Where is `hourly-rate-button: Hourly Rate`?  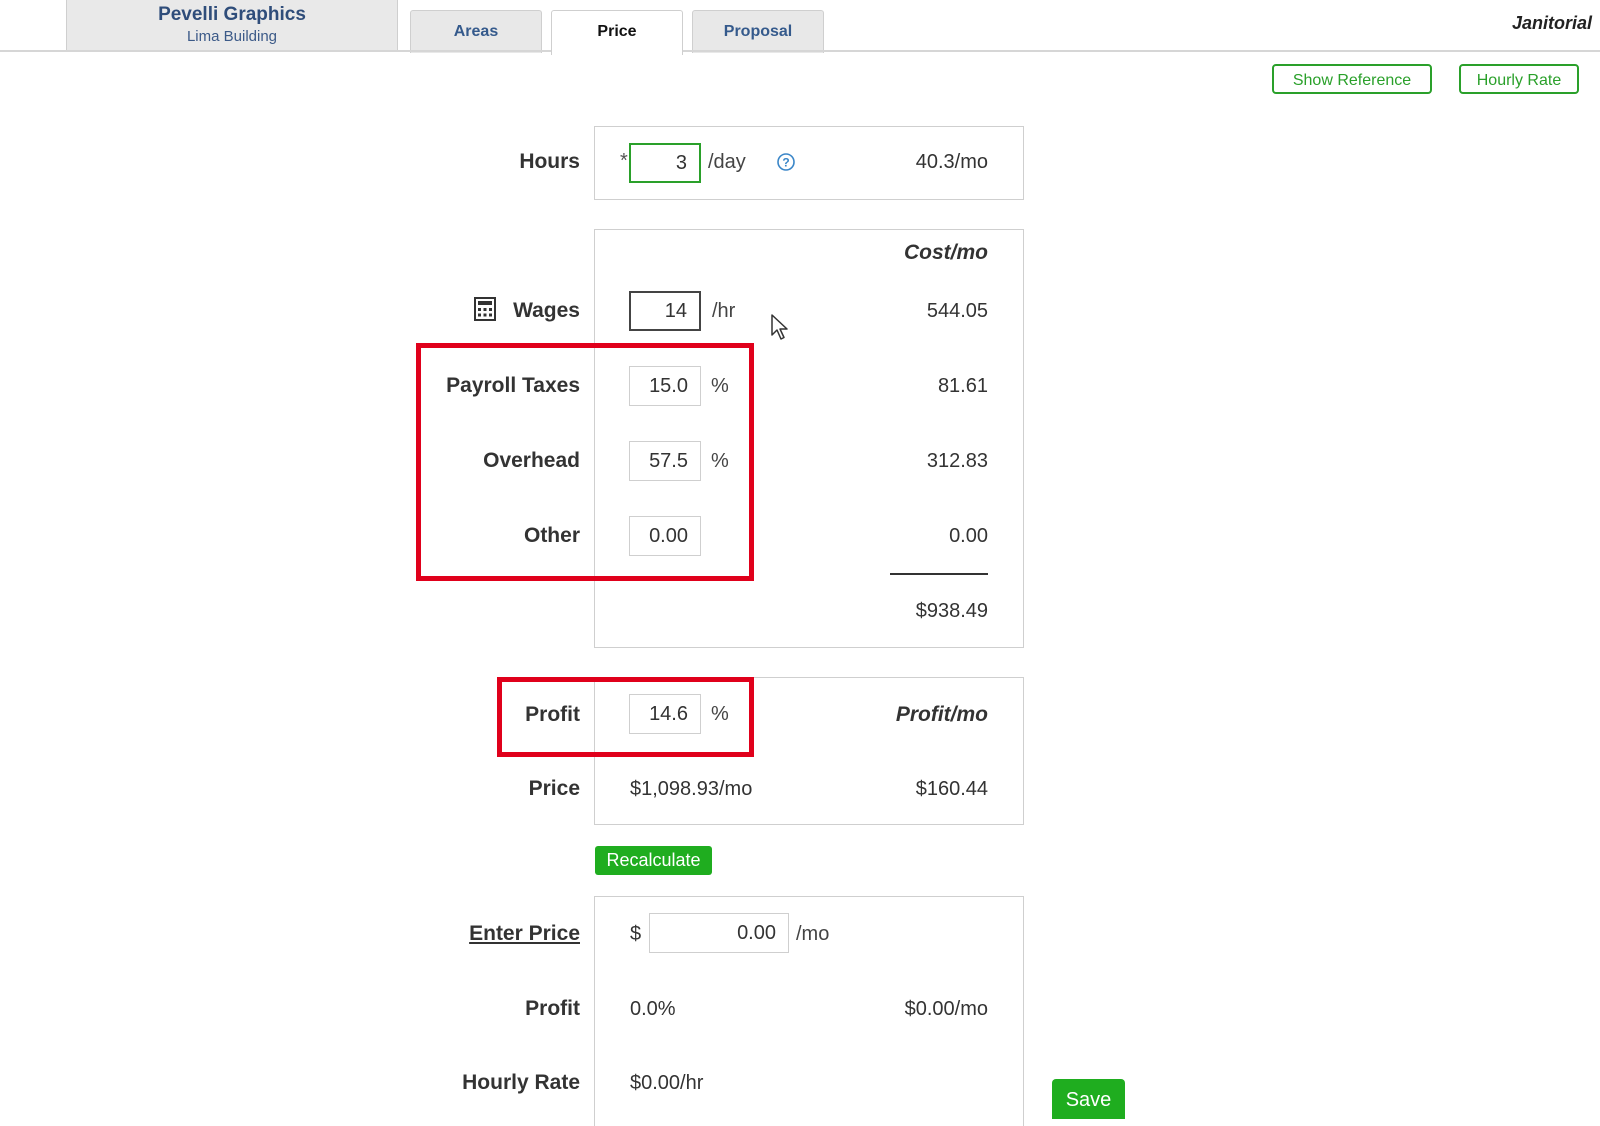 hourly-rate-button: Hourly Rate is located at coordinates (1519, 79).